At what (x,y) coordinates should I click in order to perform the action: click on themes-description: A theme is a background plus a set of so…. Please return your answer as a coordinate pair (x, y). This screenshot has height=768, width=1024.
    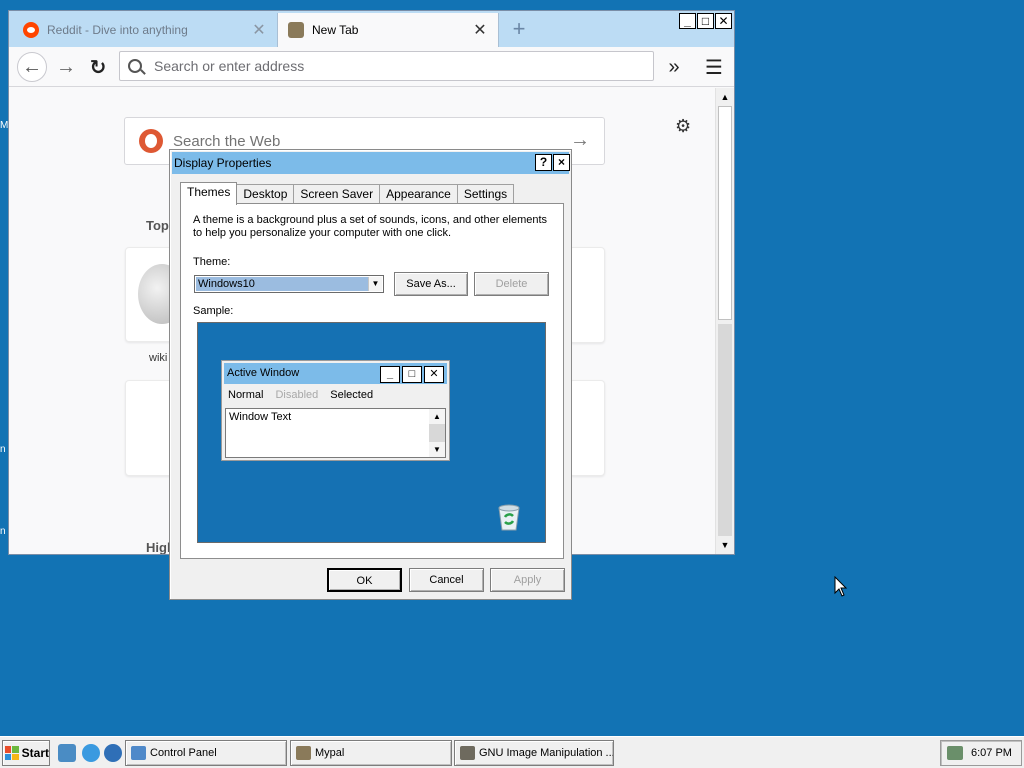
    Looking at the image, I should click on (370, 226).